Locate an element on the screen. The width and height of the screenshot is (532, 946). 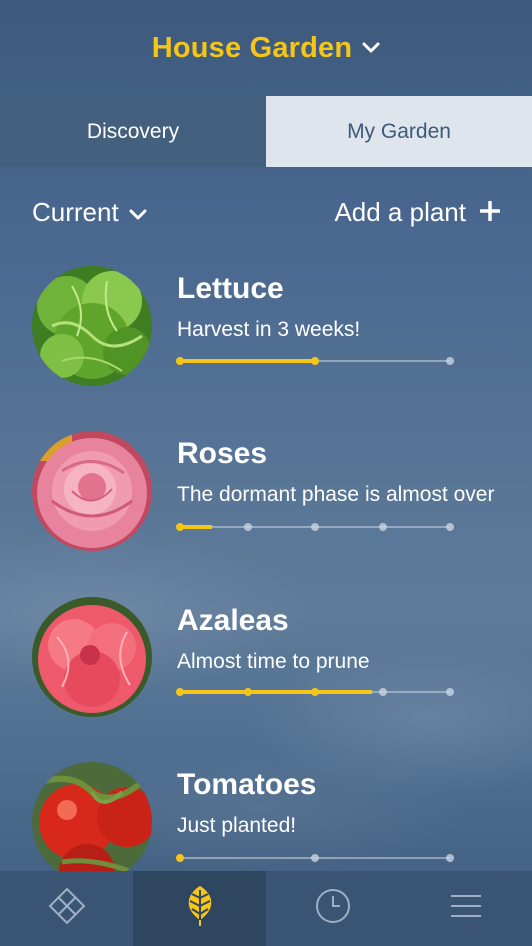
plant-item-lettuce: Lettuce Harvest in 3 weeks! is located at coordinates (266, 331).